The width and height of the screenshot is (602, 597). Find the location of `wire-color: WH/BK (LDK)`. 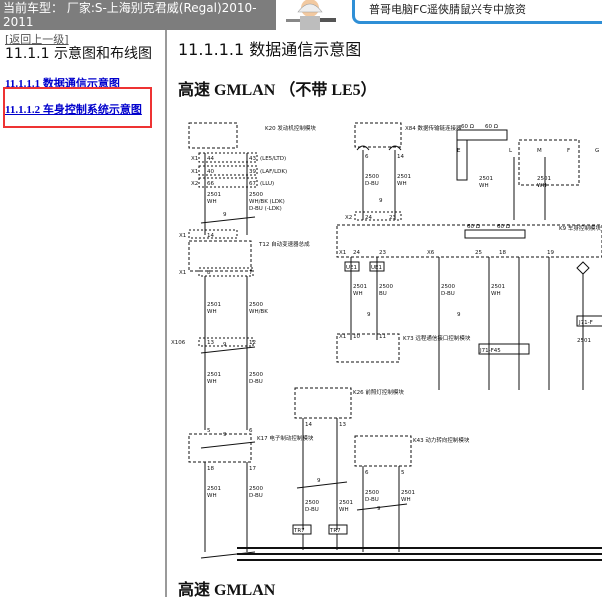

wire-color: WH/BK (LDK) is located at coordinates (267, 202).